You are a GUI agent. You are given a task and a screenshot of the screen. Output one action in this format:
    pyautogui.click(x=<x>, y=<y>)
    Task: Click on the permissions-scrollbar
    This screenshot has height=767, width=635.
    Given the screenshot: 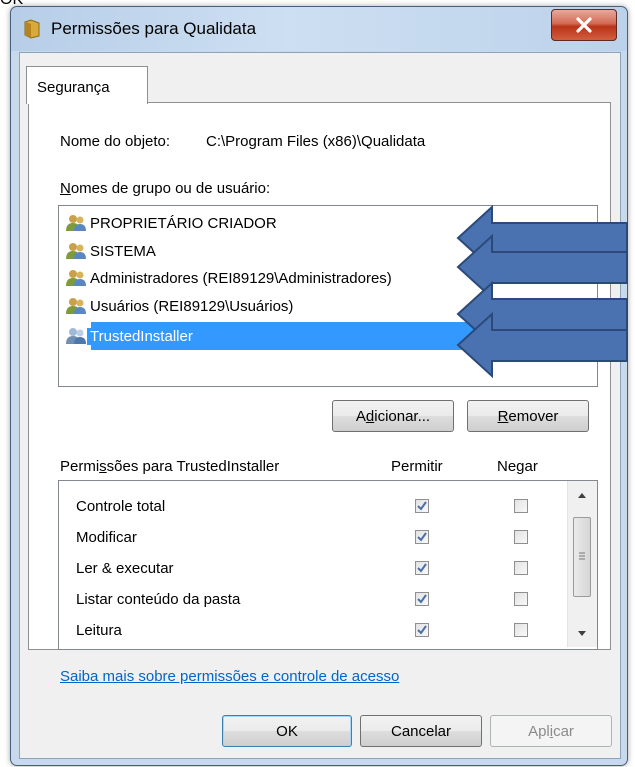 What is the action you would take?
    pyautogui.click(x=582, y=564)
    